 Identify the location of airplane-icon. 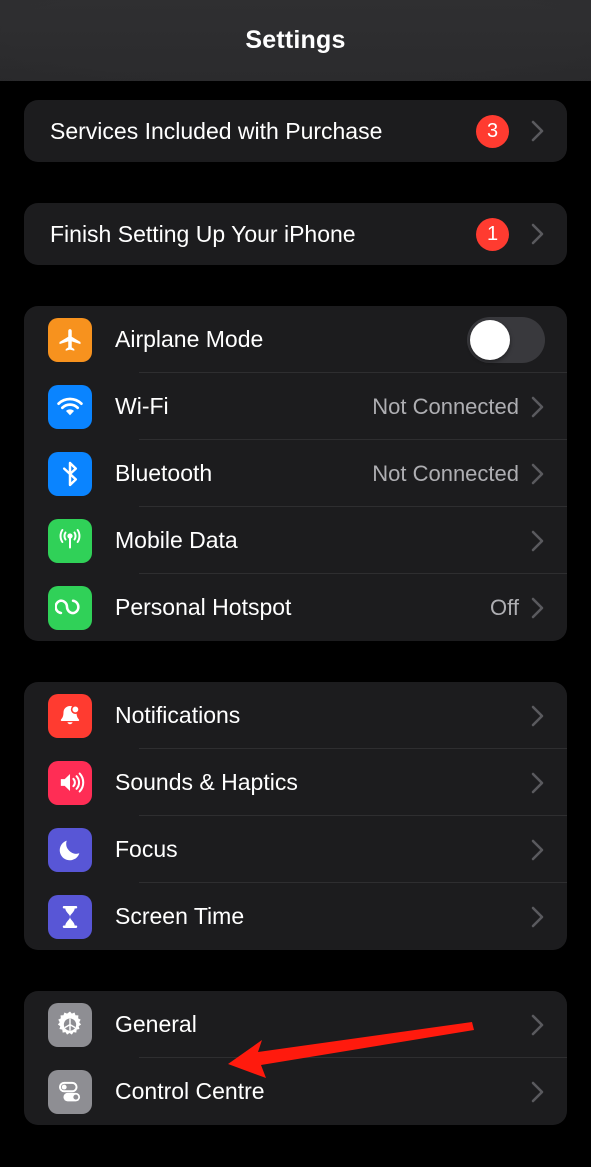
(70, 339).